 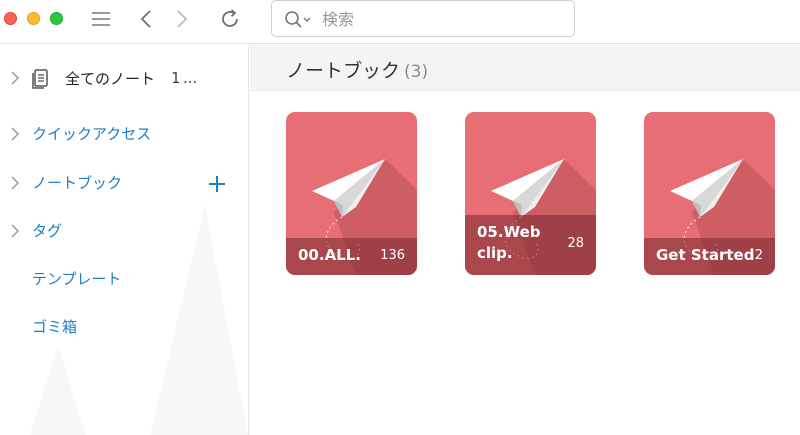 What do you see at coordinates (329, 255) in the screenshot?
I see `notebook-name: 00.ALL.` at bounding box center [329, 255].